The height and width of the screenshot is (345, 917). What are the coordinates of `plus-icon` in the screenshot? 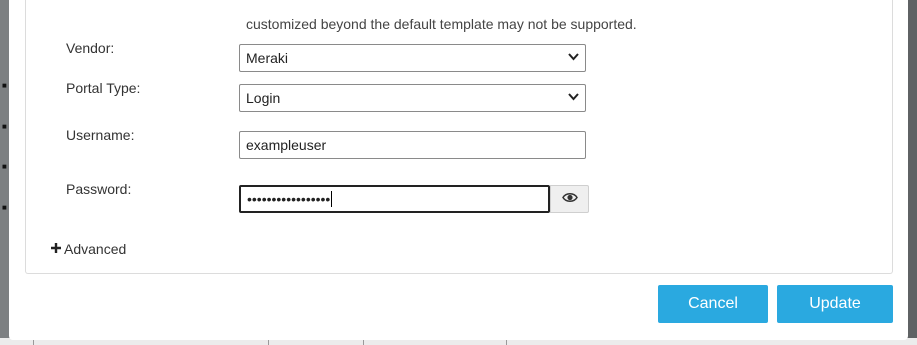 It's located at (56, 249).